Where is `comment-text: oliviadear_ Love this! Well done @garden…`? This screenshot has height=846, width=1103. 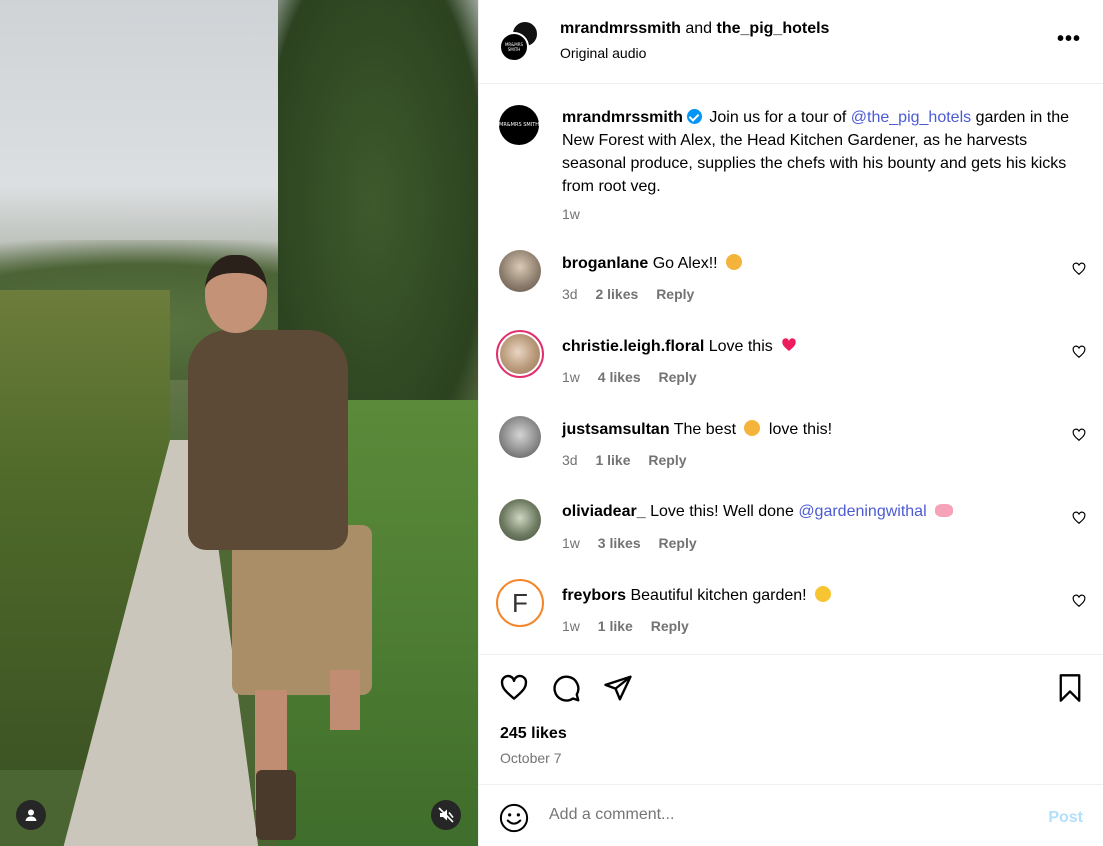 comment-text: oliviadear_ Love this! Well done @garden… is located at coordinates (758, 512).